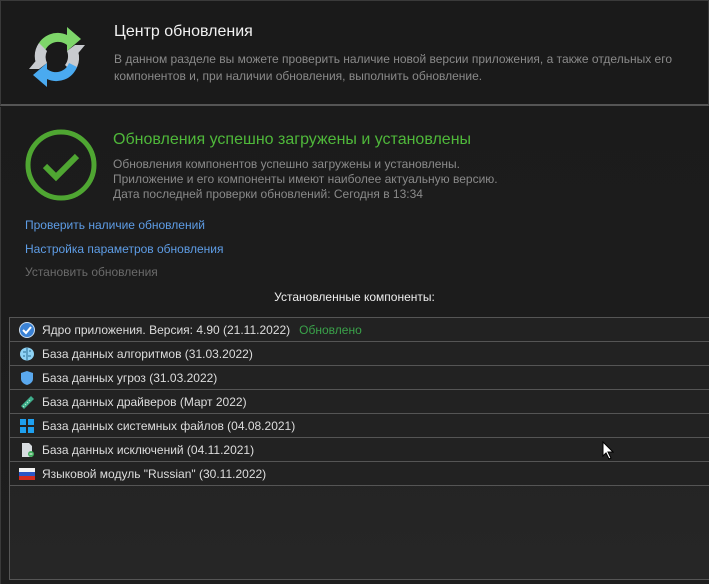 This screenshot has width=709, height=584. What do you see at coordinates (608, 450) in the screenshot?
I see `mouse-cursor-icon` at bounding box center [608, 450].